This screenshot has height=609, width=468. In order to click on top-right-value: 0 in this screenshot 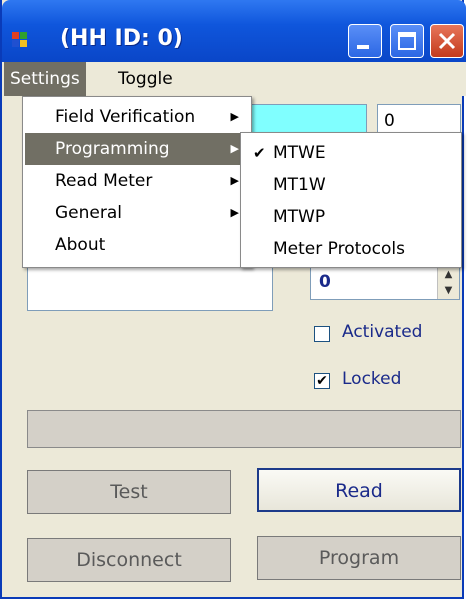, I will do `click(389, 121)`.